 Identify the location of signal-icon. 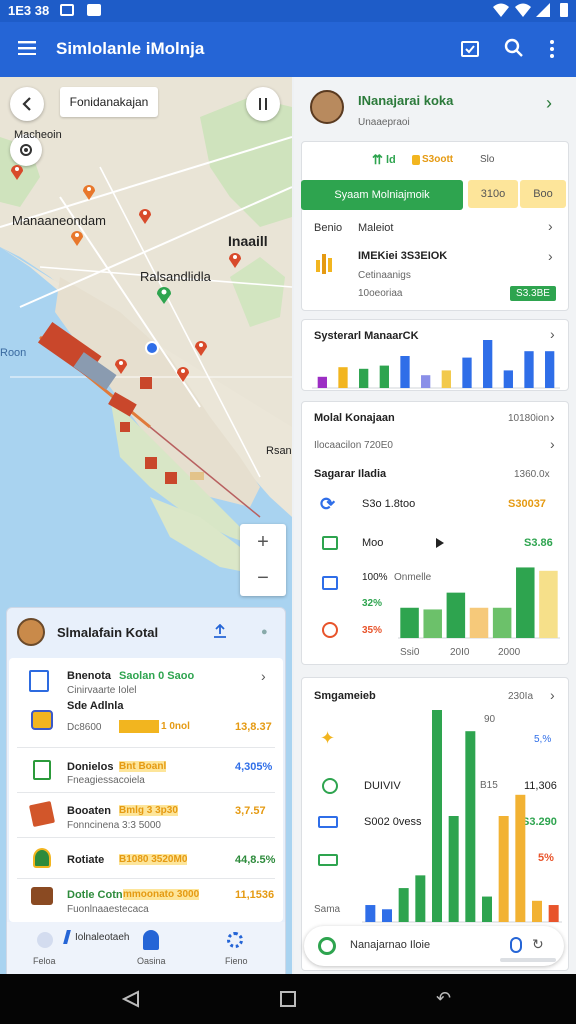
(523, 10).